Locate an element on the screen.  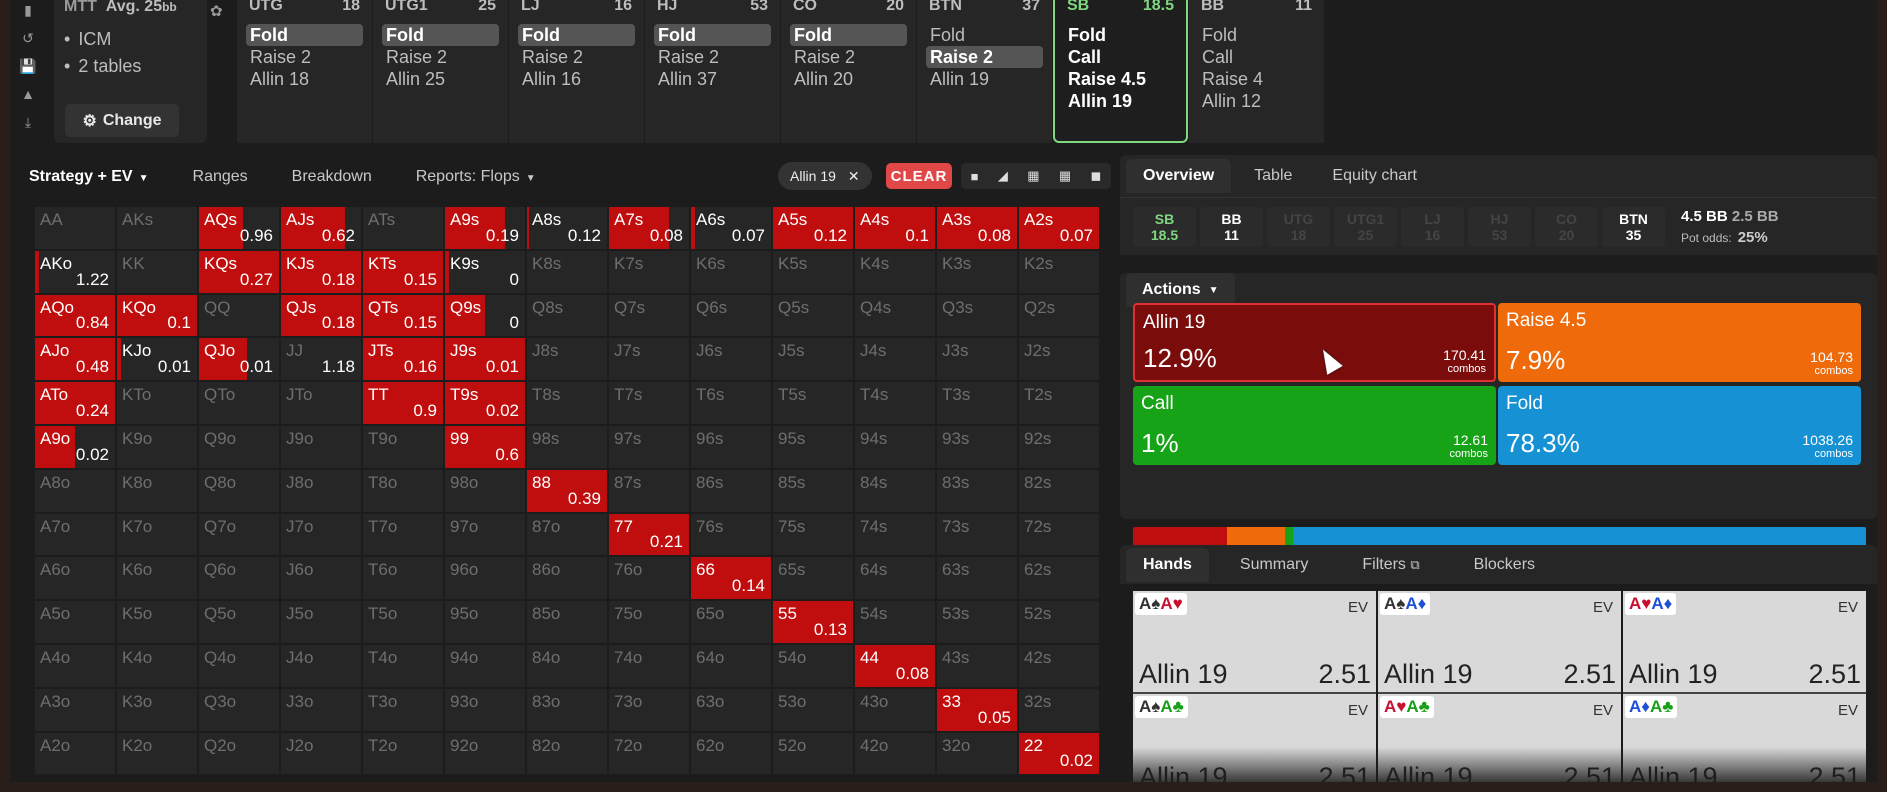
hand-cell: T6s is located at coordinates (731, 403).